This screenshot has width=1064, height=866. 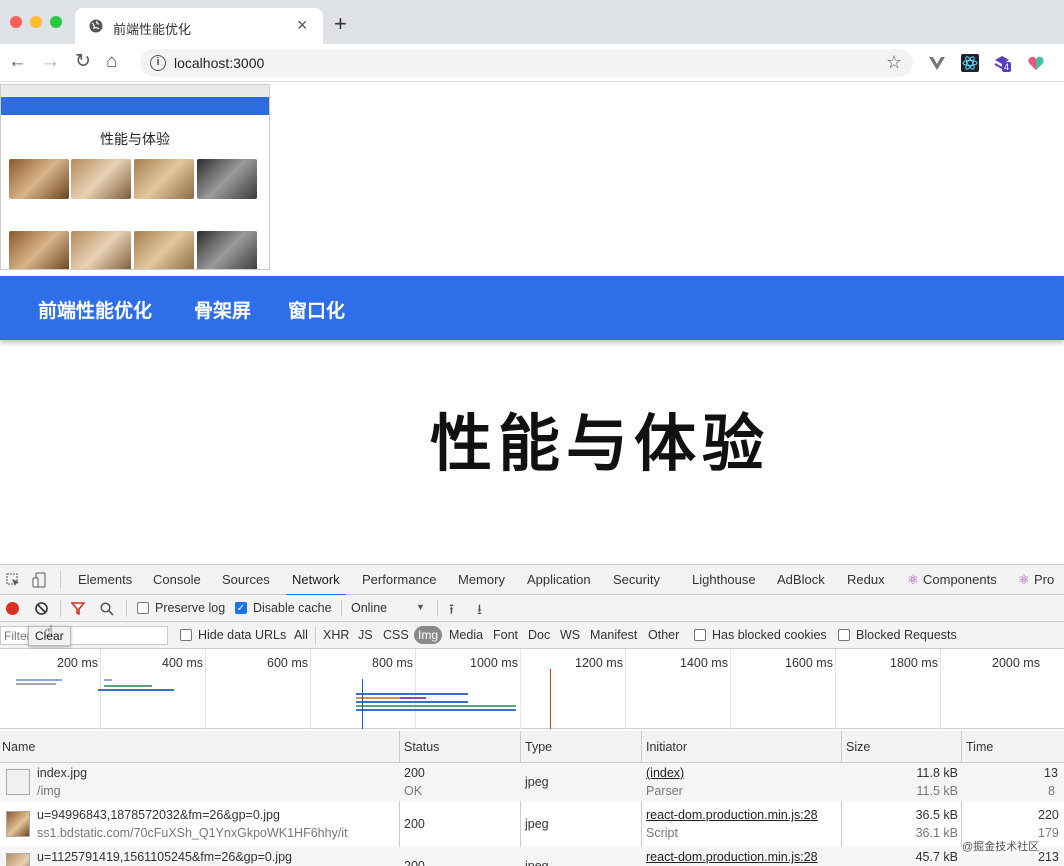 I want to click on tab-lighthouse: Lighthouse, so click(x=724, y=579).